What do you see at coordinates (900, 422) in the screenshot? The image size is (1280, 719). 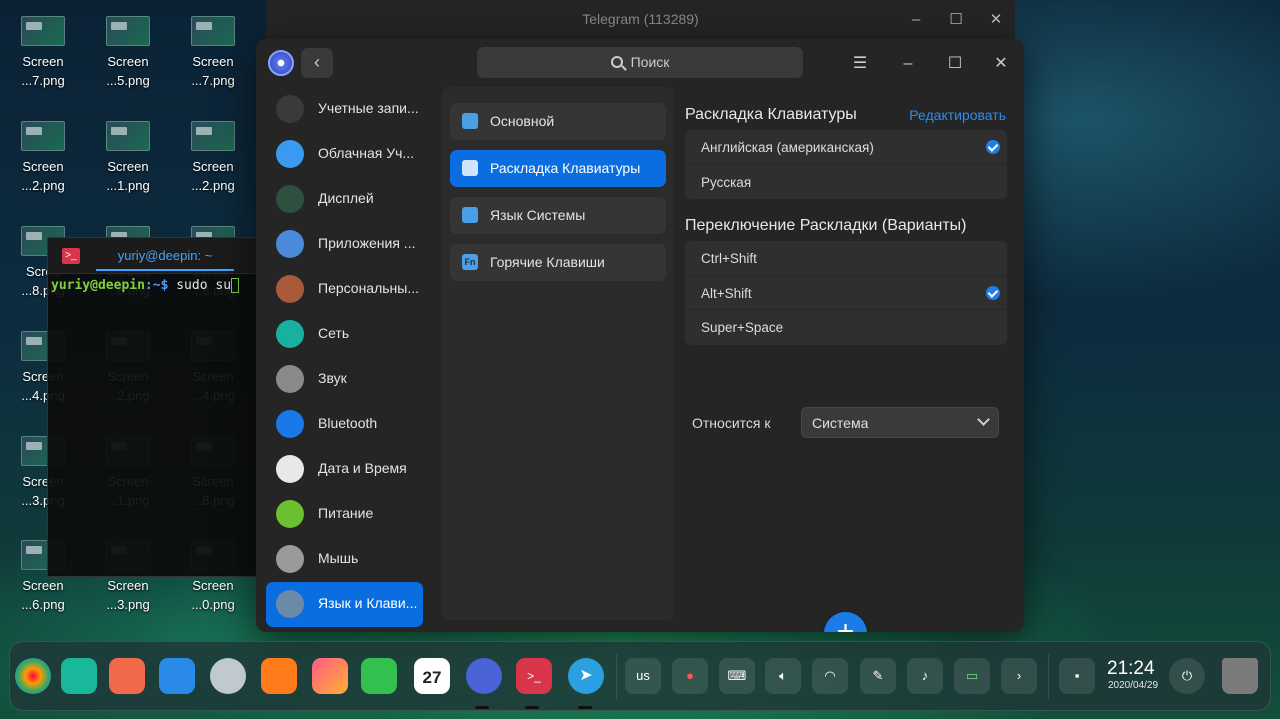 I see `applies-to-select: Система` at bounding box center [900, 422].